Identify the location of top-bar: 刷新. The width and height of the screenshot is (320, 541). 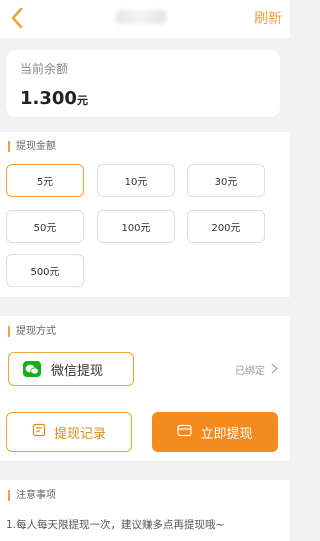
(145, 19).